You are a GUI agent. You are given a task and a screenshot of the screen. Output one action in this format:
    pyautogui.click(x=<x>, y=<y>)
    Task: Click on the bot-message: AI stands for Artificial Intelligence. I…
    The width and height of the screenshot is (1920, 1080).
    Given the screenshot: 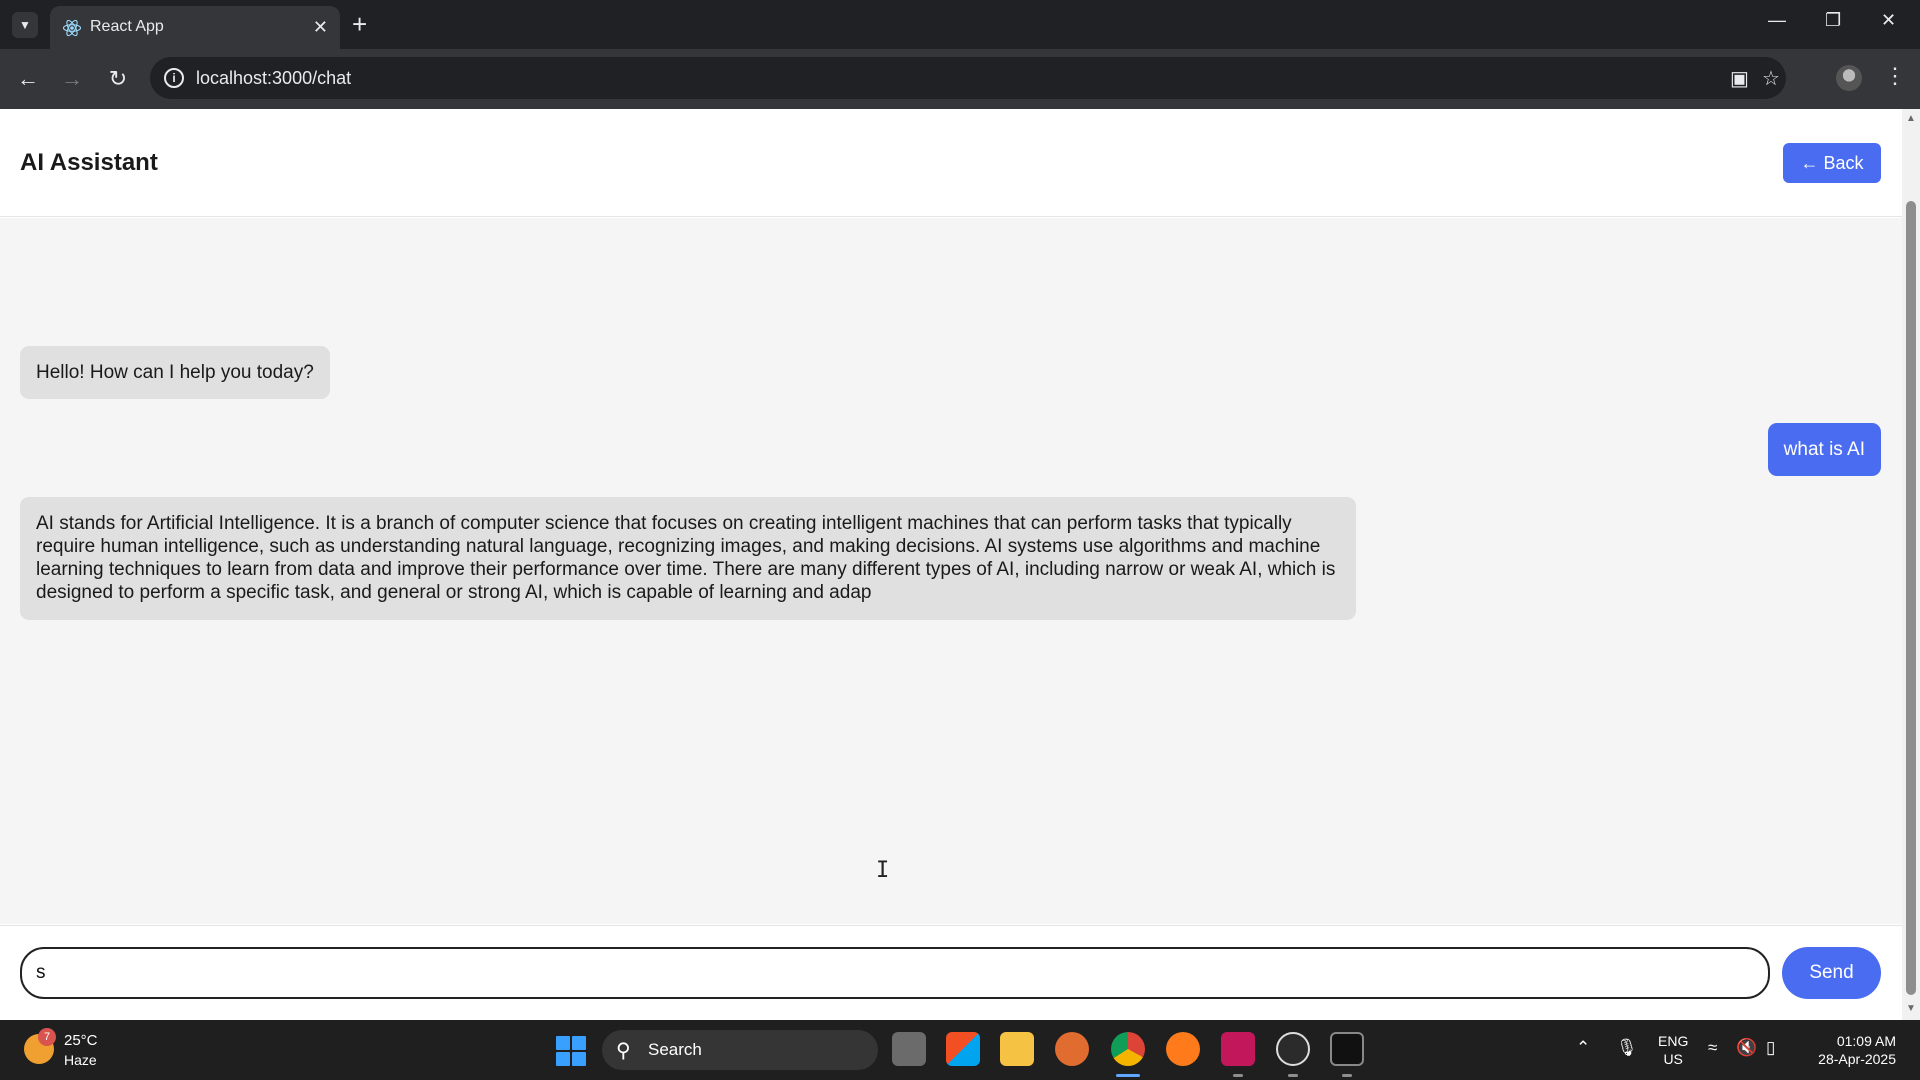 What is the action you would take?
    pyautogui.click(x=688, y=558)
    